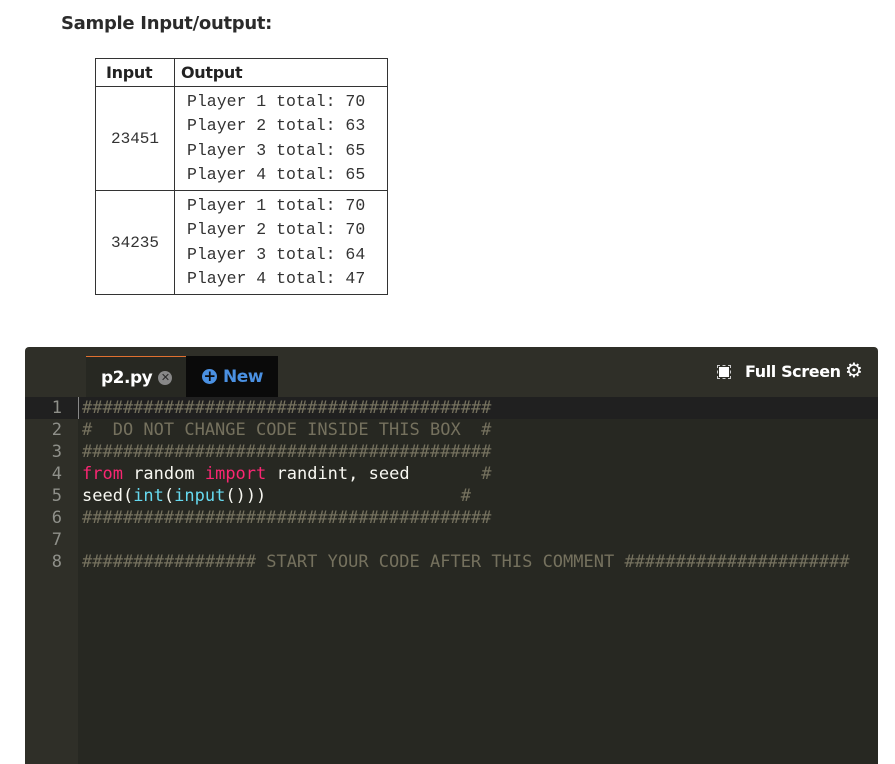 The height and width of the screenshot is (764, 895). I want to click on output-line: Player 2 total: 63, so click(276, 126).